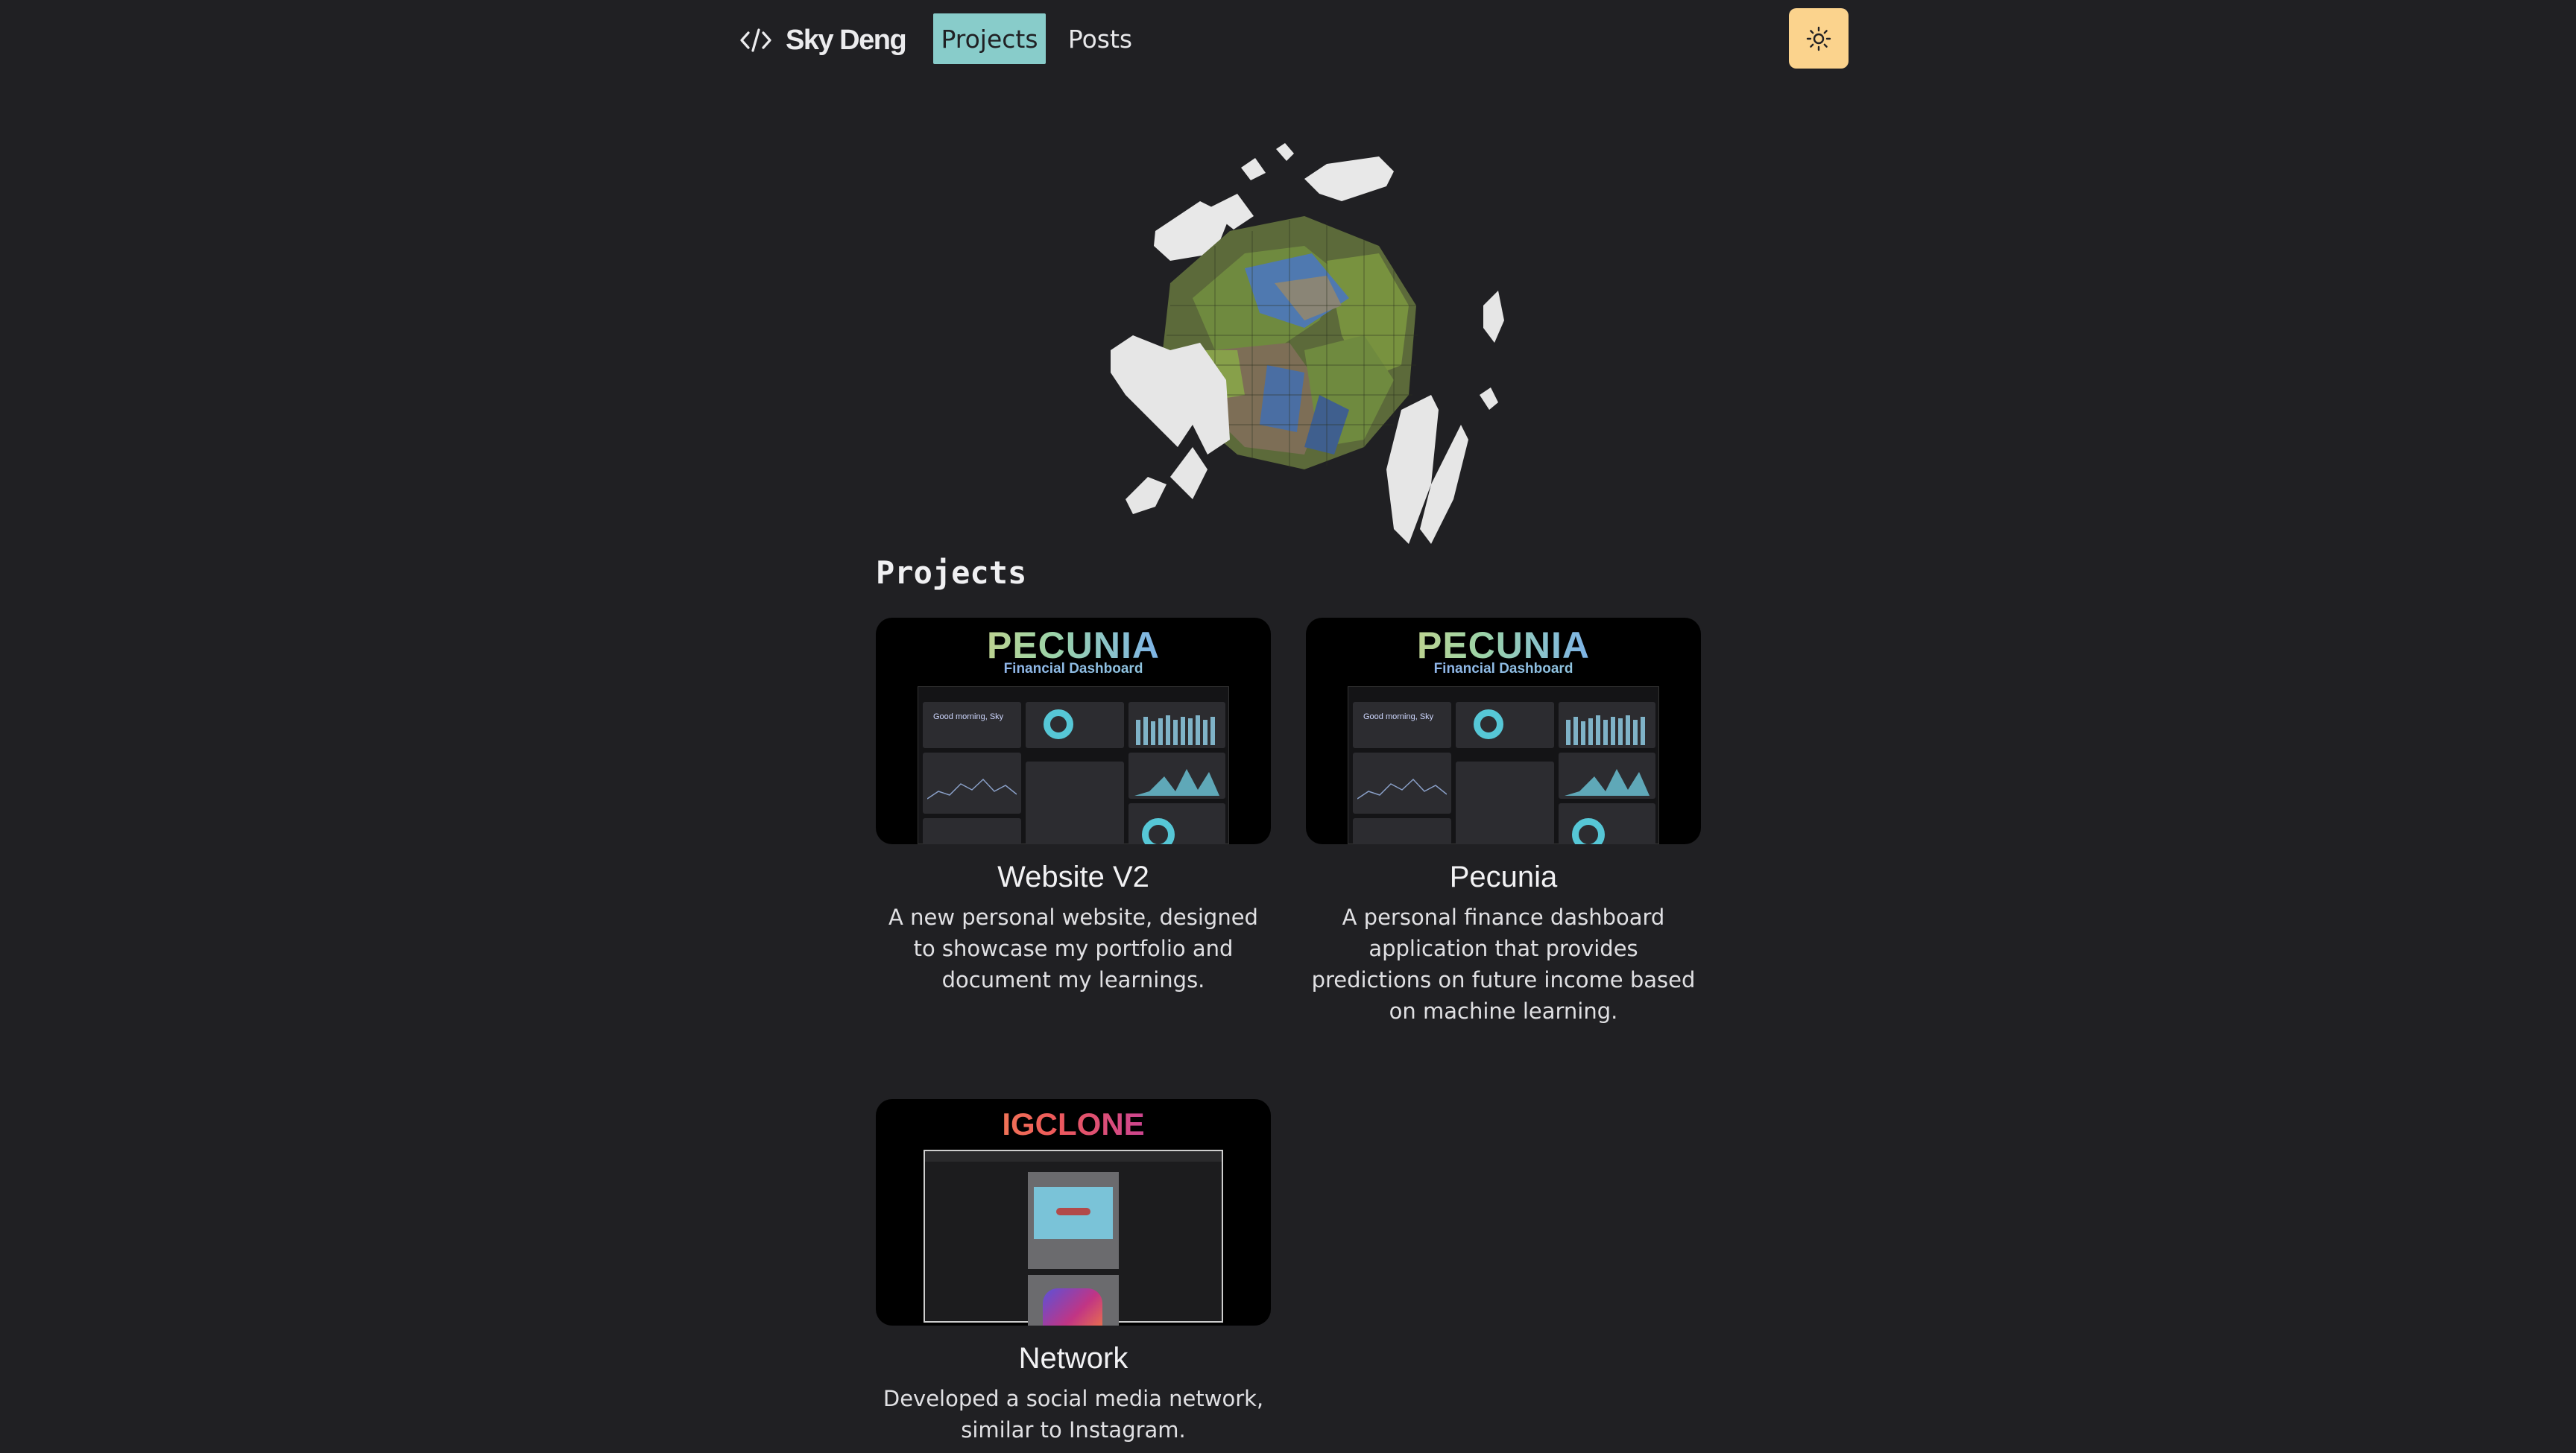  What do you see at coordinates (1100, 38) in the screenshot?
I see `nav-posts-link: Posts` at bounding box center [1100, 38].